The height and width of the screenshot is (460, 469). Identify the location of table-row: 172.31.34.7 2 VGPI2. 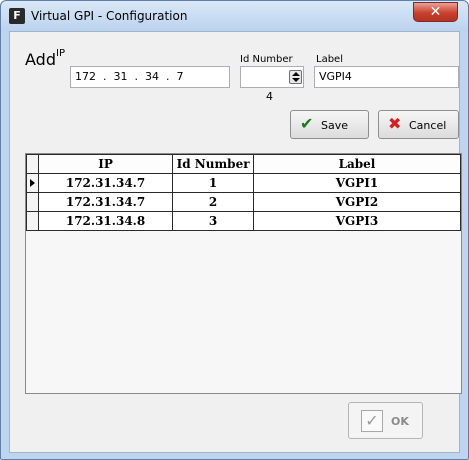
(244, 202).